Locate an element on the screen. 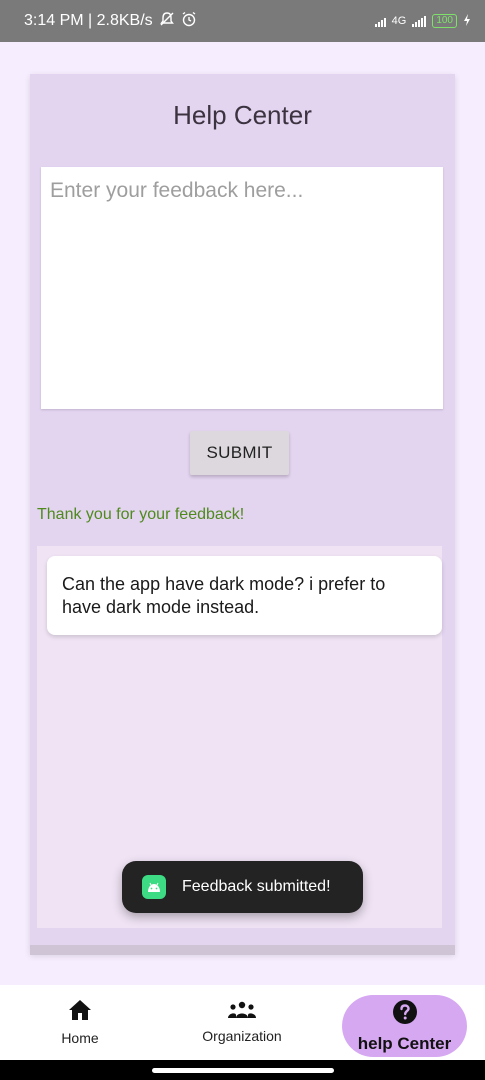 This screenshot has width=485, height=1080. nav-item-home: Home is located at coordinates (80, 1022).